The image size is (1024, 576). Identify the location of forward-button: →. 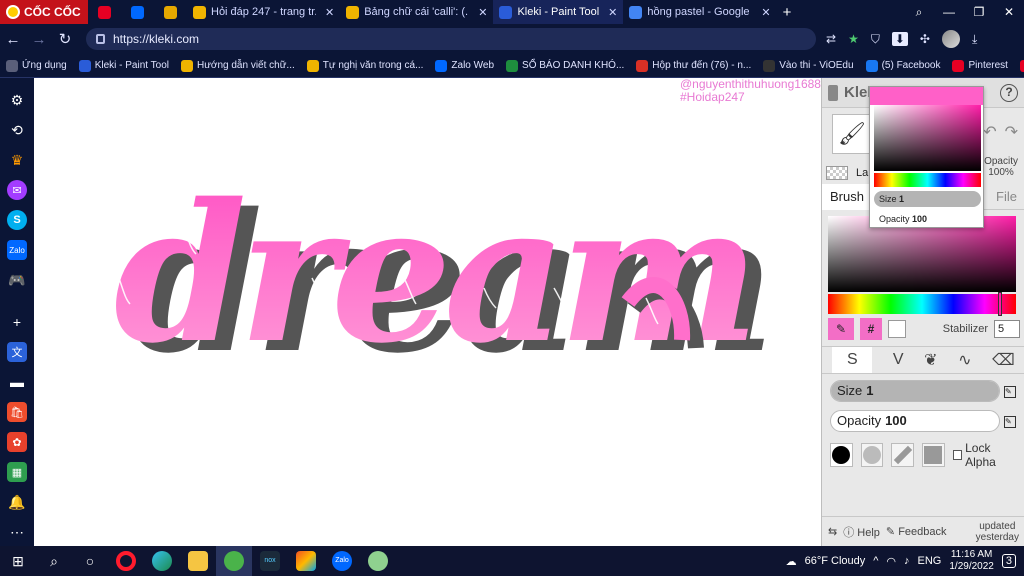
(39, 39).